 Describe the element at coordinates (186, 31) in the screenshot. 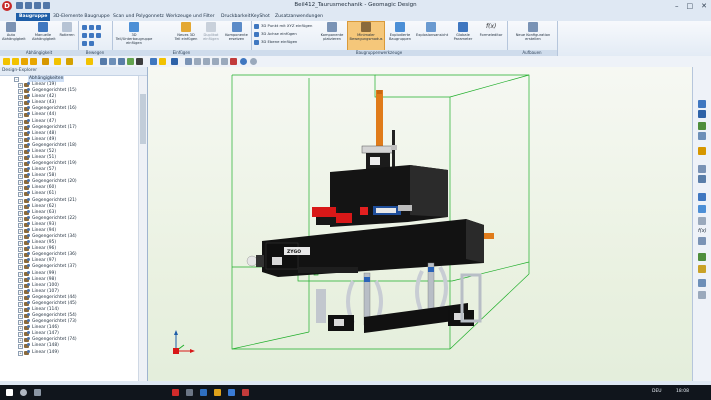

I see `new-part-button: Neues 3D Teil einfügen` at that location.